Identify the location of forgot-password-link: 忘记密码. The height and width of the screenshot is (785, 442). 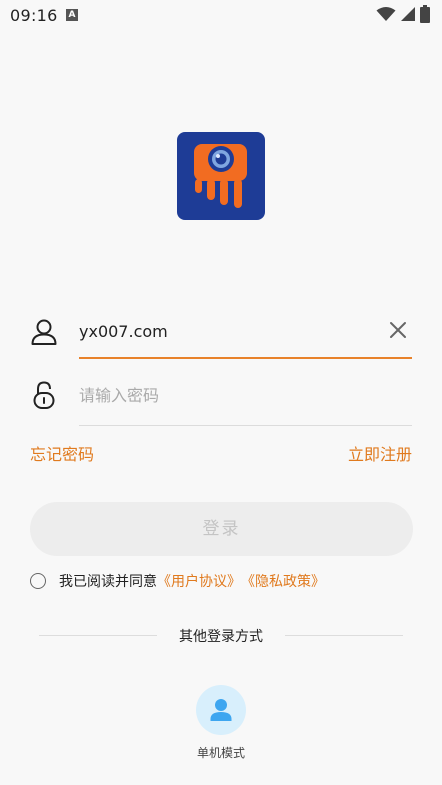
(62, 453).